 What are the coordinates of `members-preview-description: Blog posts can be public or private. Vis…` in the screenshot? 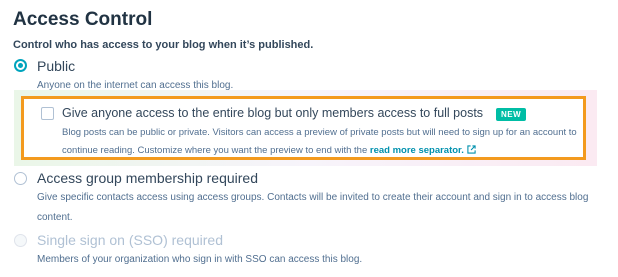 It's located at (322, 142).